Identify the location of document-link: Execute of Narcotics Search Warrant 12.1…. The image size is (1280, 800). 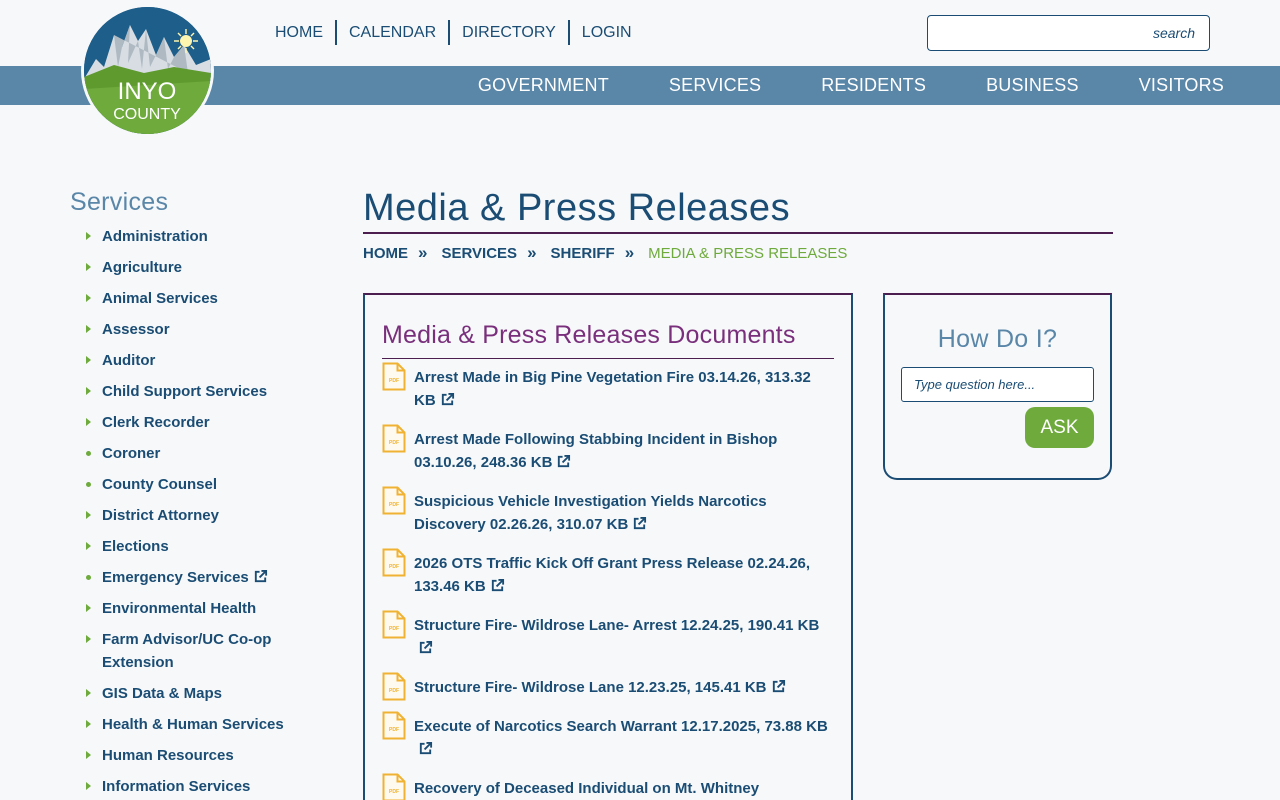
(621, 726).